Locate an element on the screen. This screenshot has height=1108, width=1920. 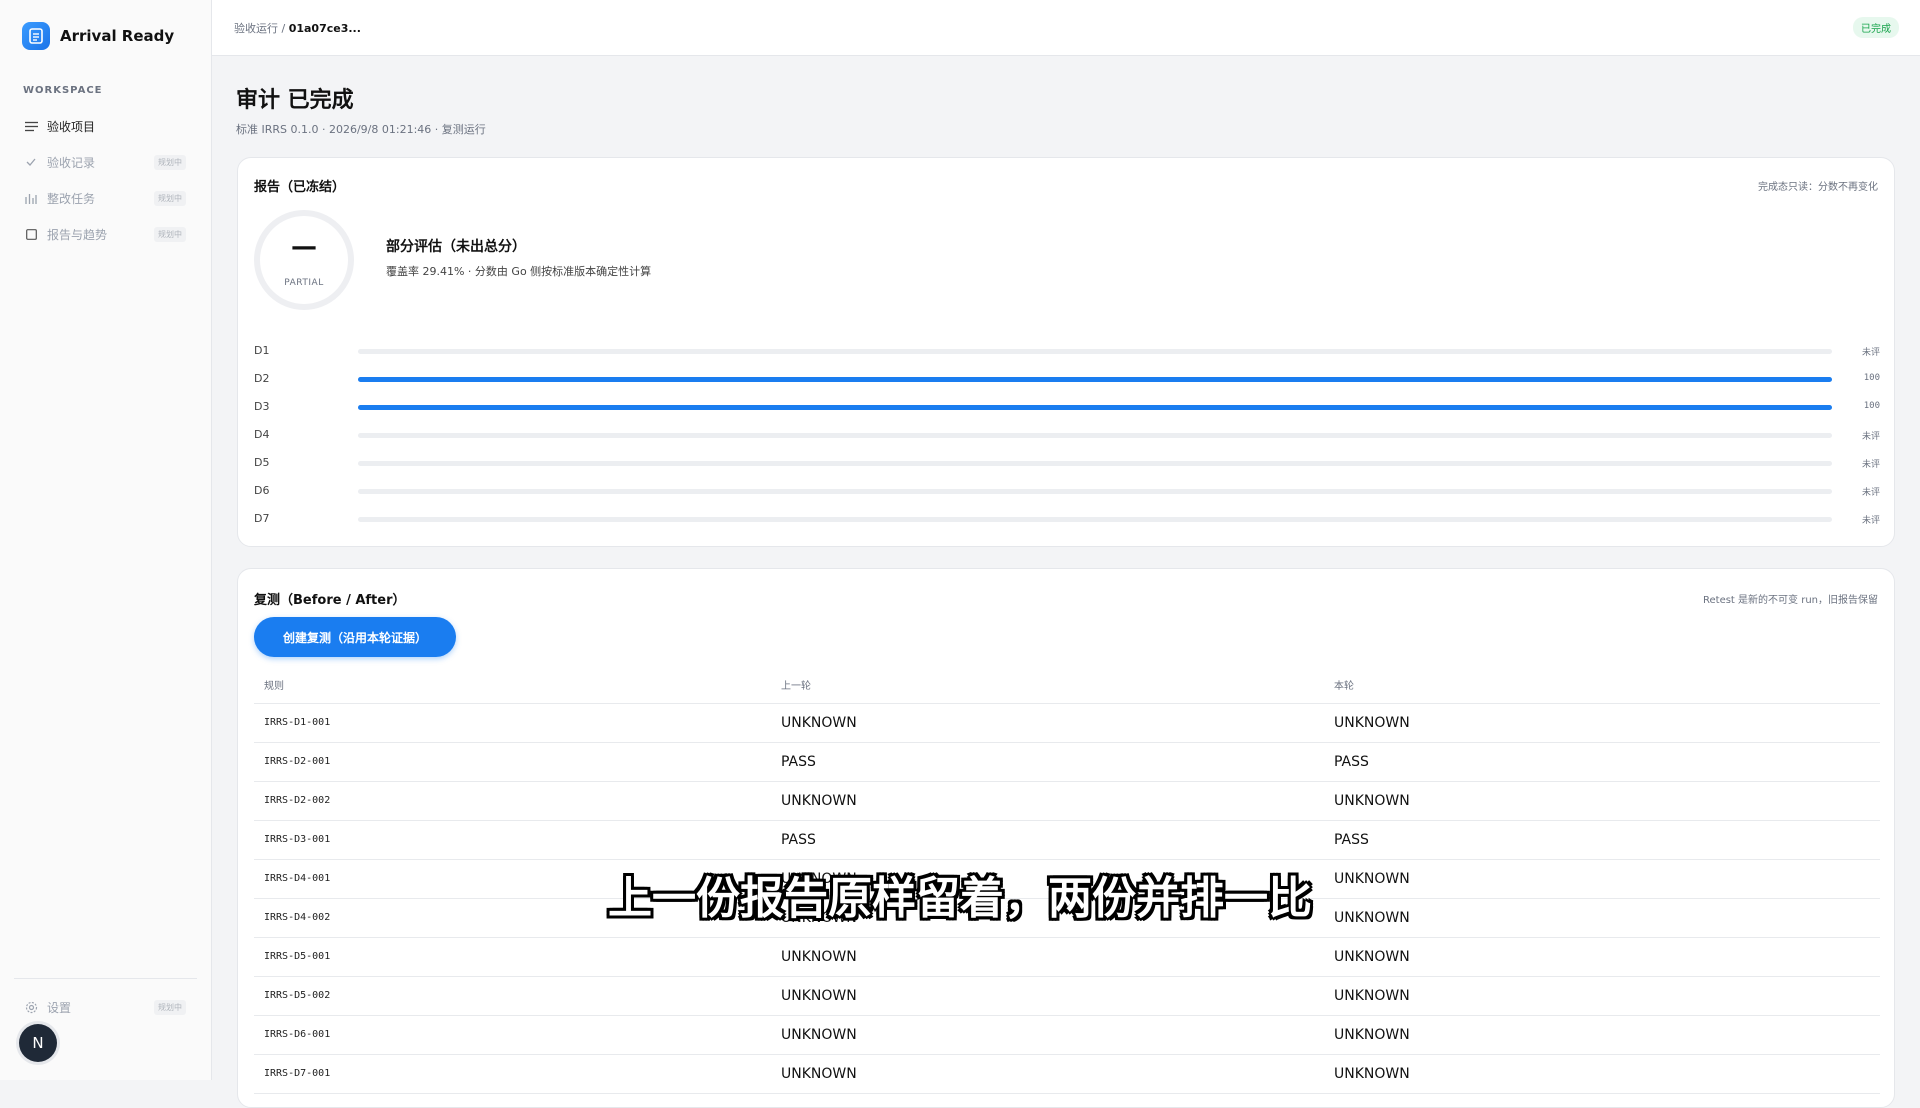
page-title: 审计 已完成 is located at coordinates (295, 100).